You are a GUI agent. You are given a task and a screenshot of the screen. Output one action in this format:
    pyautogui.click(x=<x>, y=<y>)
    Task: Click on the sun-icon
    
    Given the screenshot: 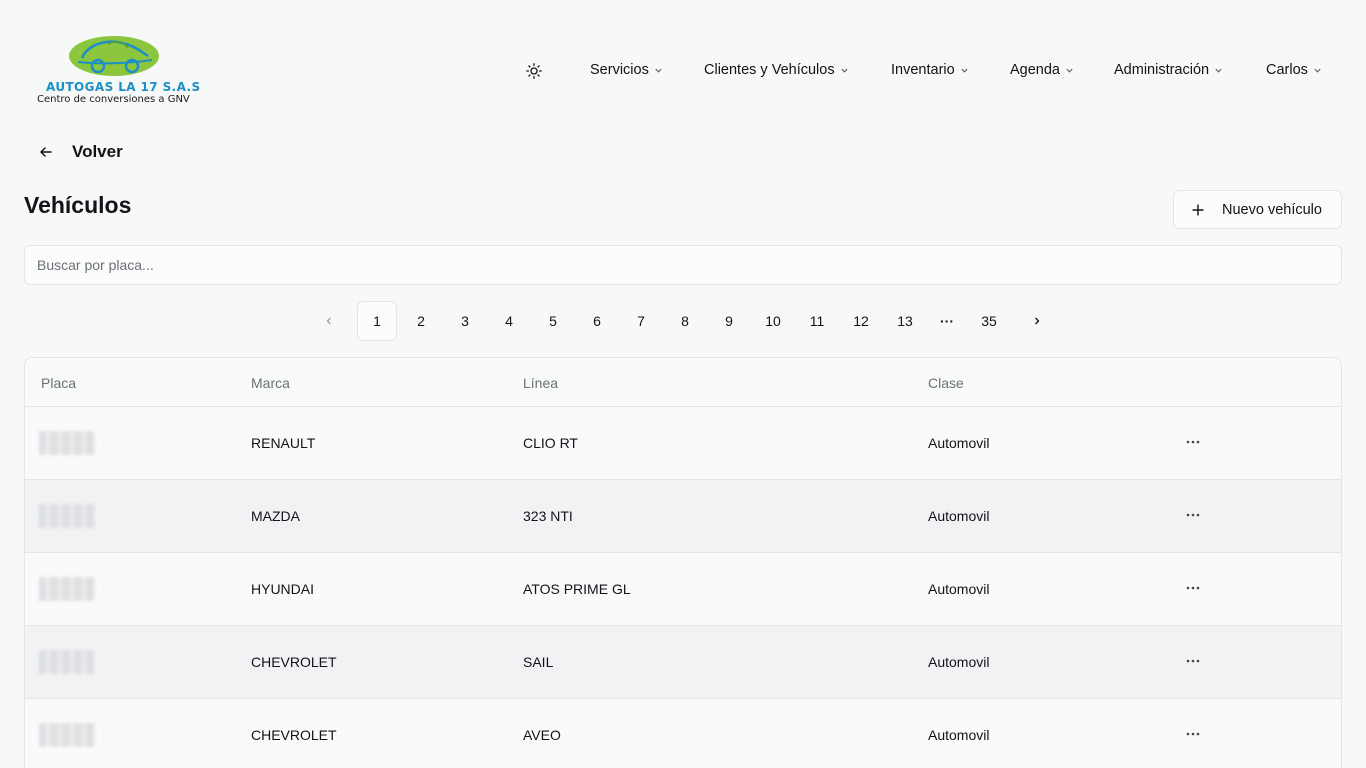 What is the action you would take?
    pyautogui.click(x=534, y=71)
    